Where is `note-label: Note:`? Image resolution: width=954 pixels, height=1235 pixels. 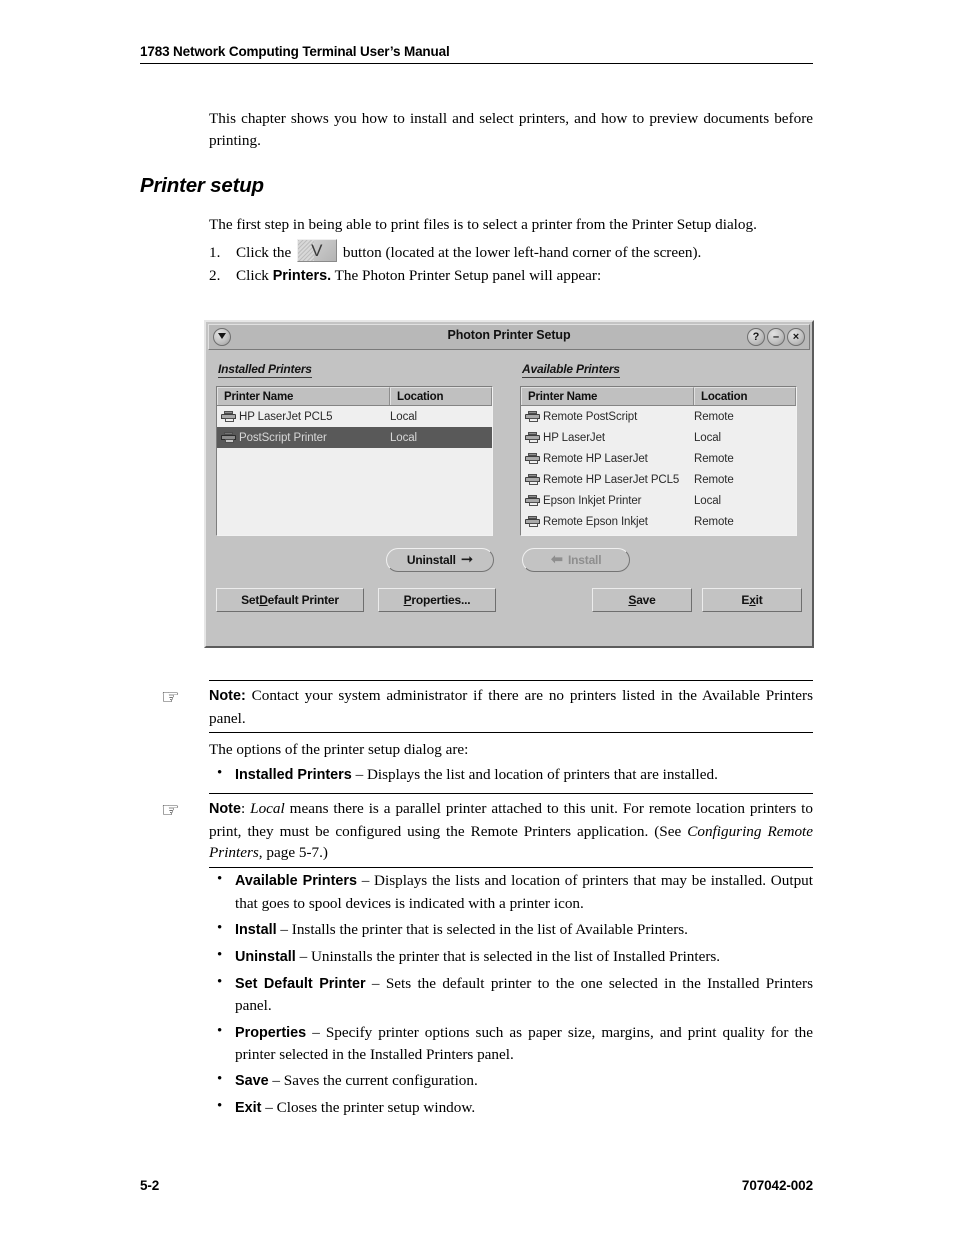
note-label: Note: is located at coordinates (227, 696).